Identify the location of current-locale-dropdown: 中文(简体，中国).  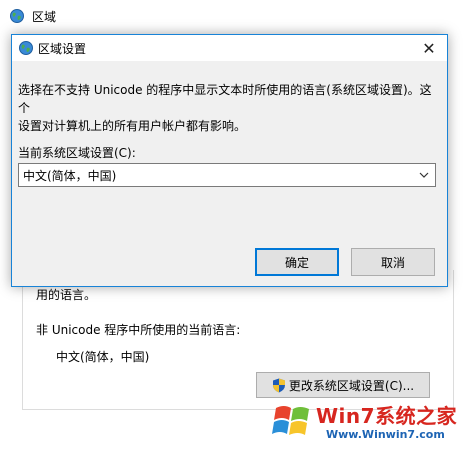
(227, 175).